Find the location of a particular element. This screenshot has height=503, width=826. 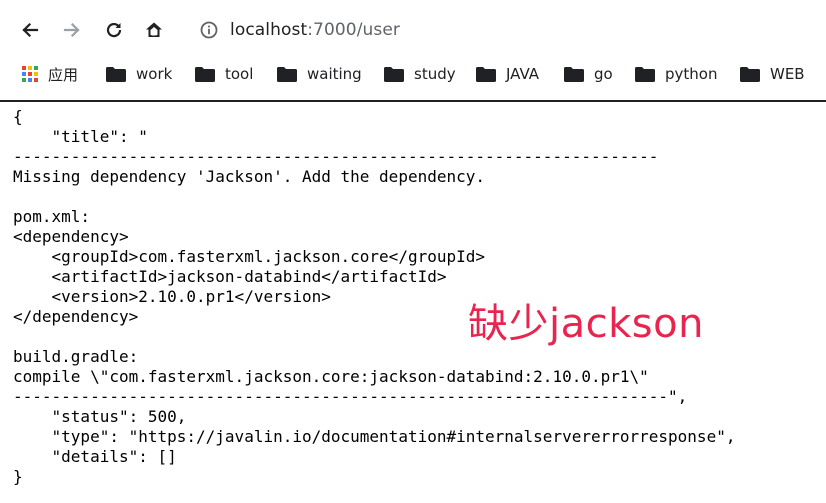

bookmark-label: go is located at coordinates (603, 74).